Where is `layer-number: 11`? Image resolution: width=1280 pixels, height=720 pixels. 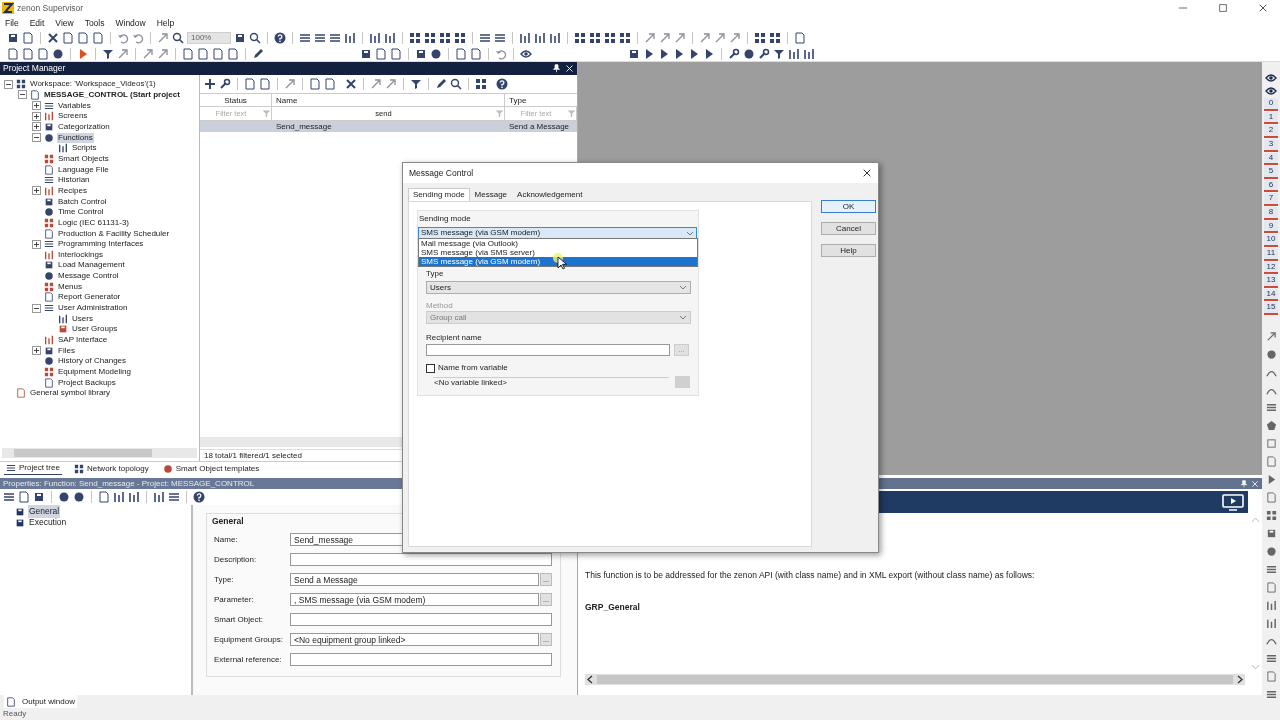 layer-number: 11 is located at coordinates (1271, 254).